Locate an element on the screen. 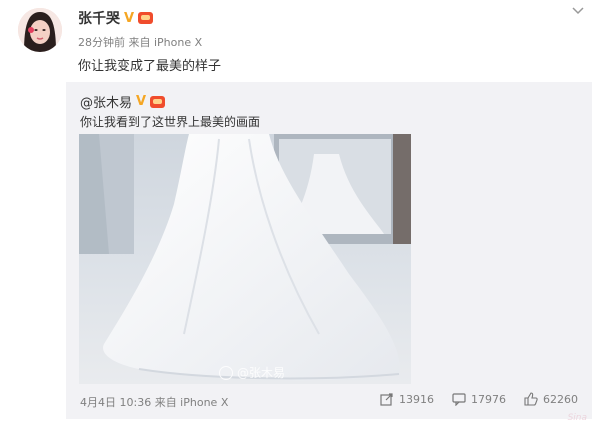  chevron-down-icon is located at coordinates (578, 11).